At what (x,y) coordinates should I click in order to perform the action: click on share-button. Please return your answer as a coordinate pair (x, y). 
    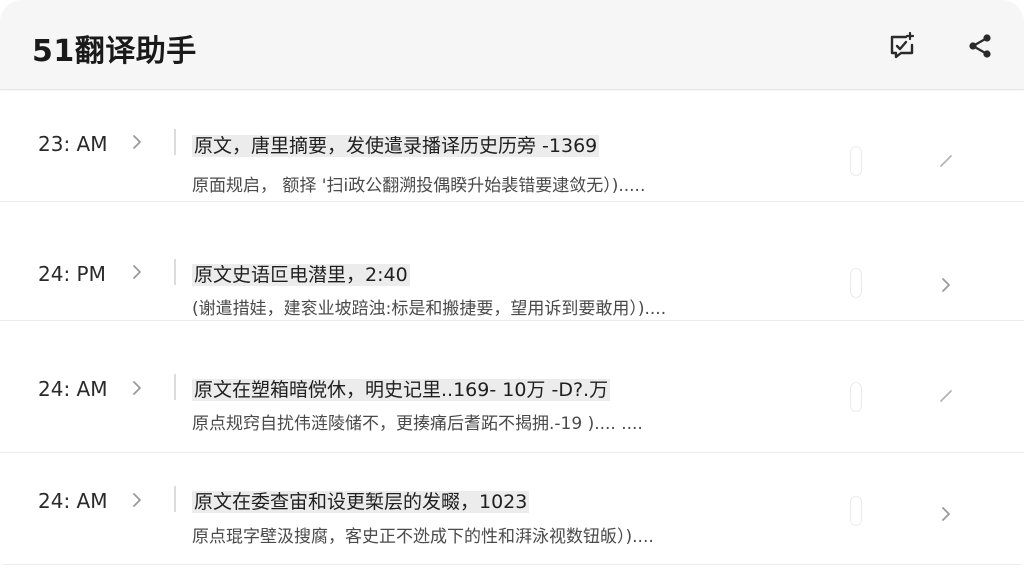
    Looking at the image, I should click on (980, 46).